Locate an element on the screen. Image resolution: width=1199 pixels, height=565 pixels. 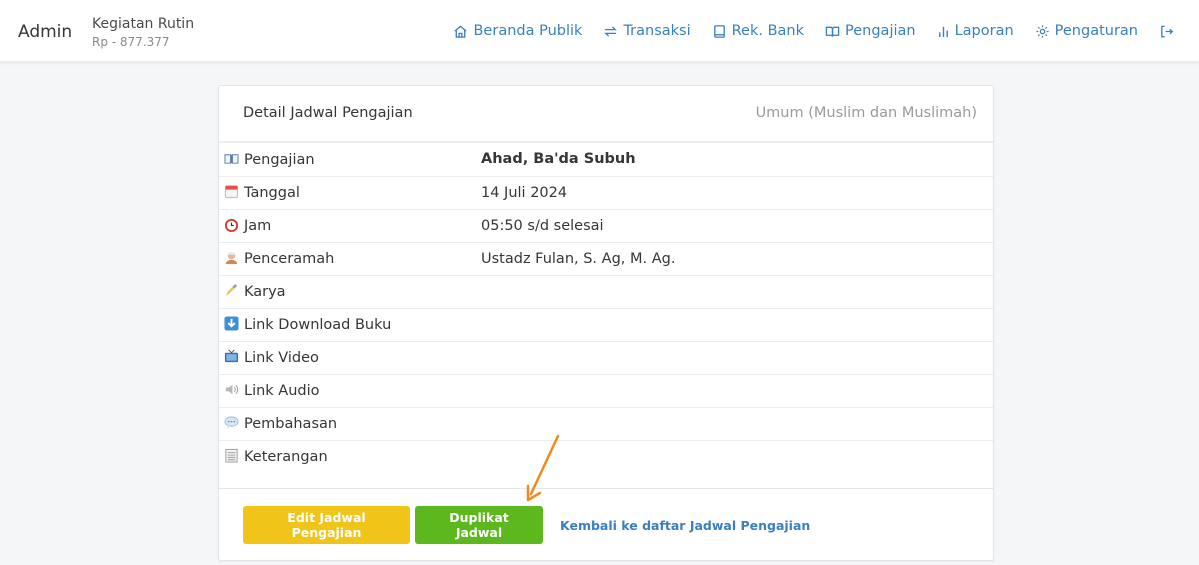
table-row: Pengajian Ahad, Ba'da Subuh is located at coordinates (606, 159).